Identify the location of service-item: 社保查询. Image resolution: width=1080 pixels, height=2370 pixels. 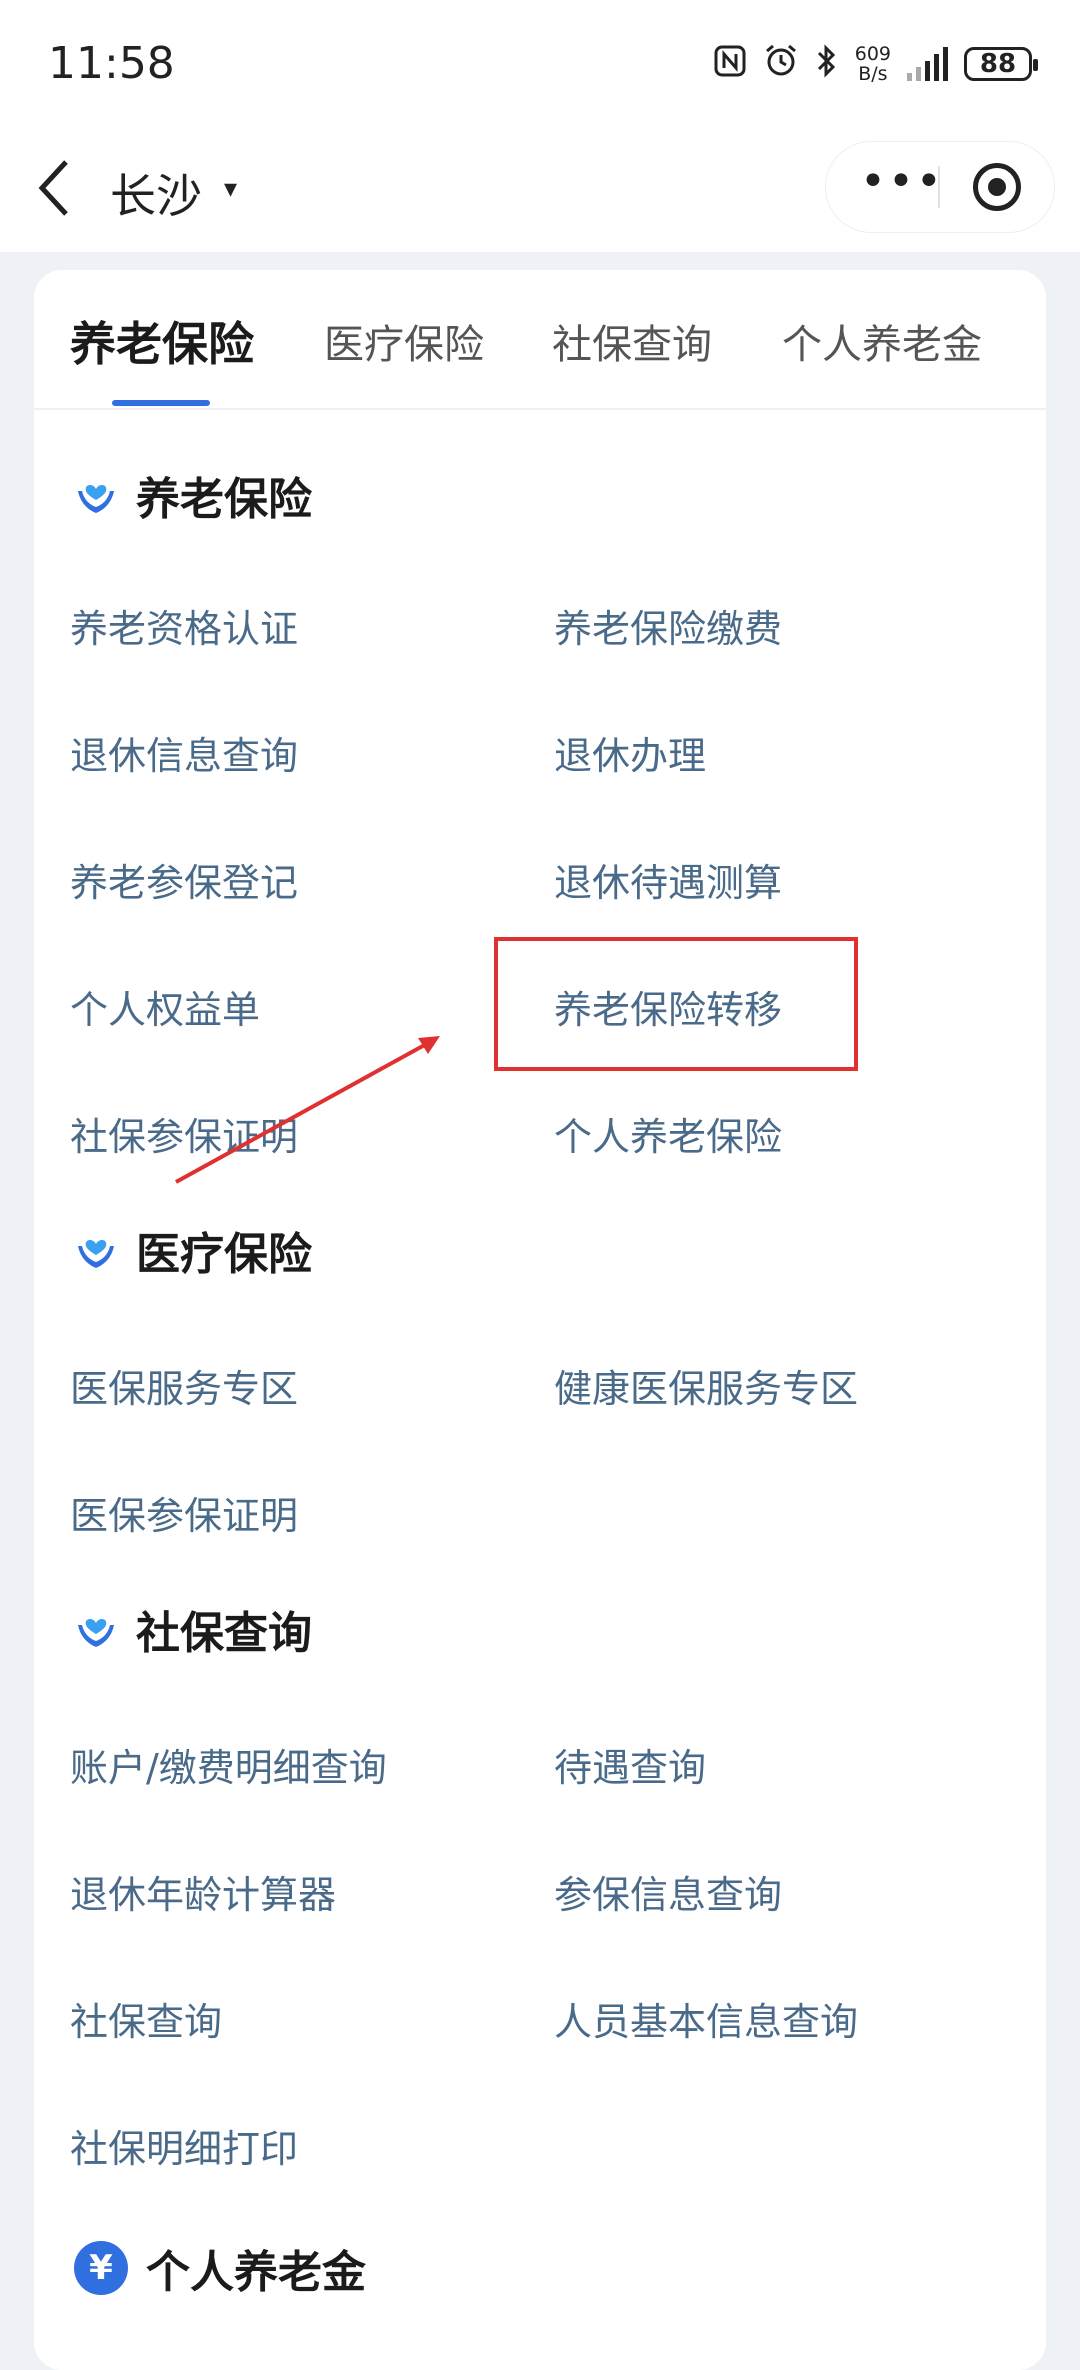
(146, 2018).